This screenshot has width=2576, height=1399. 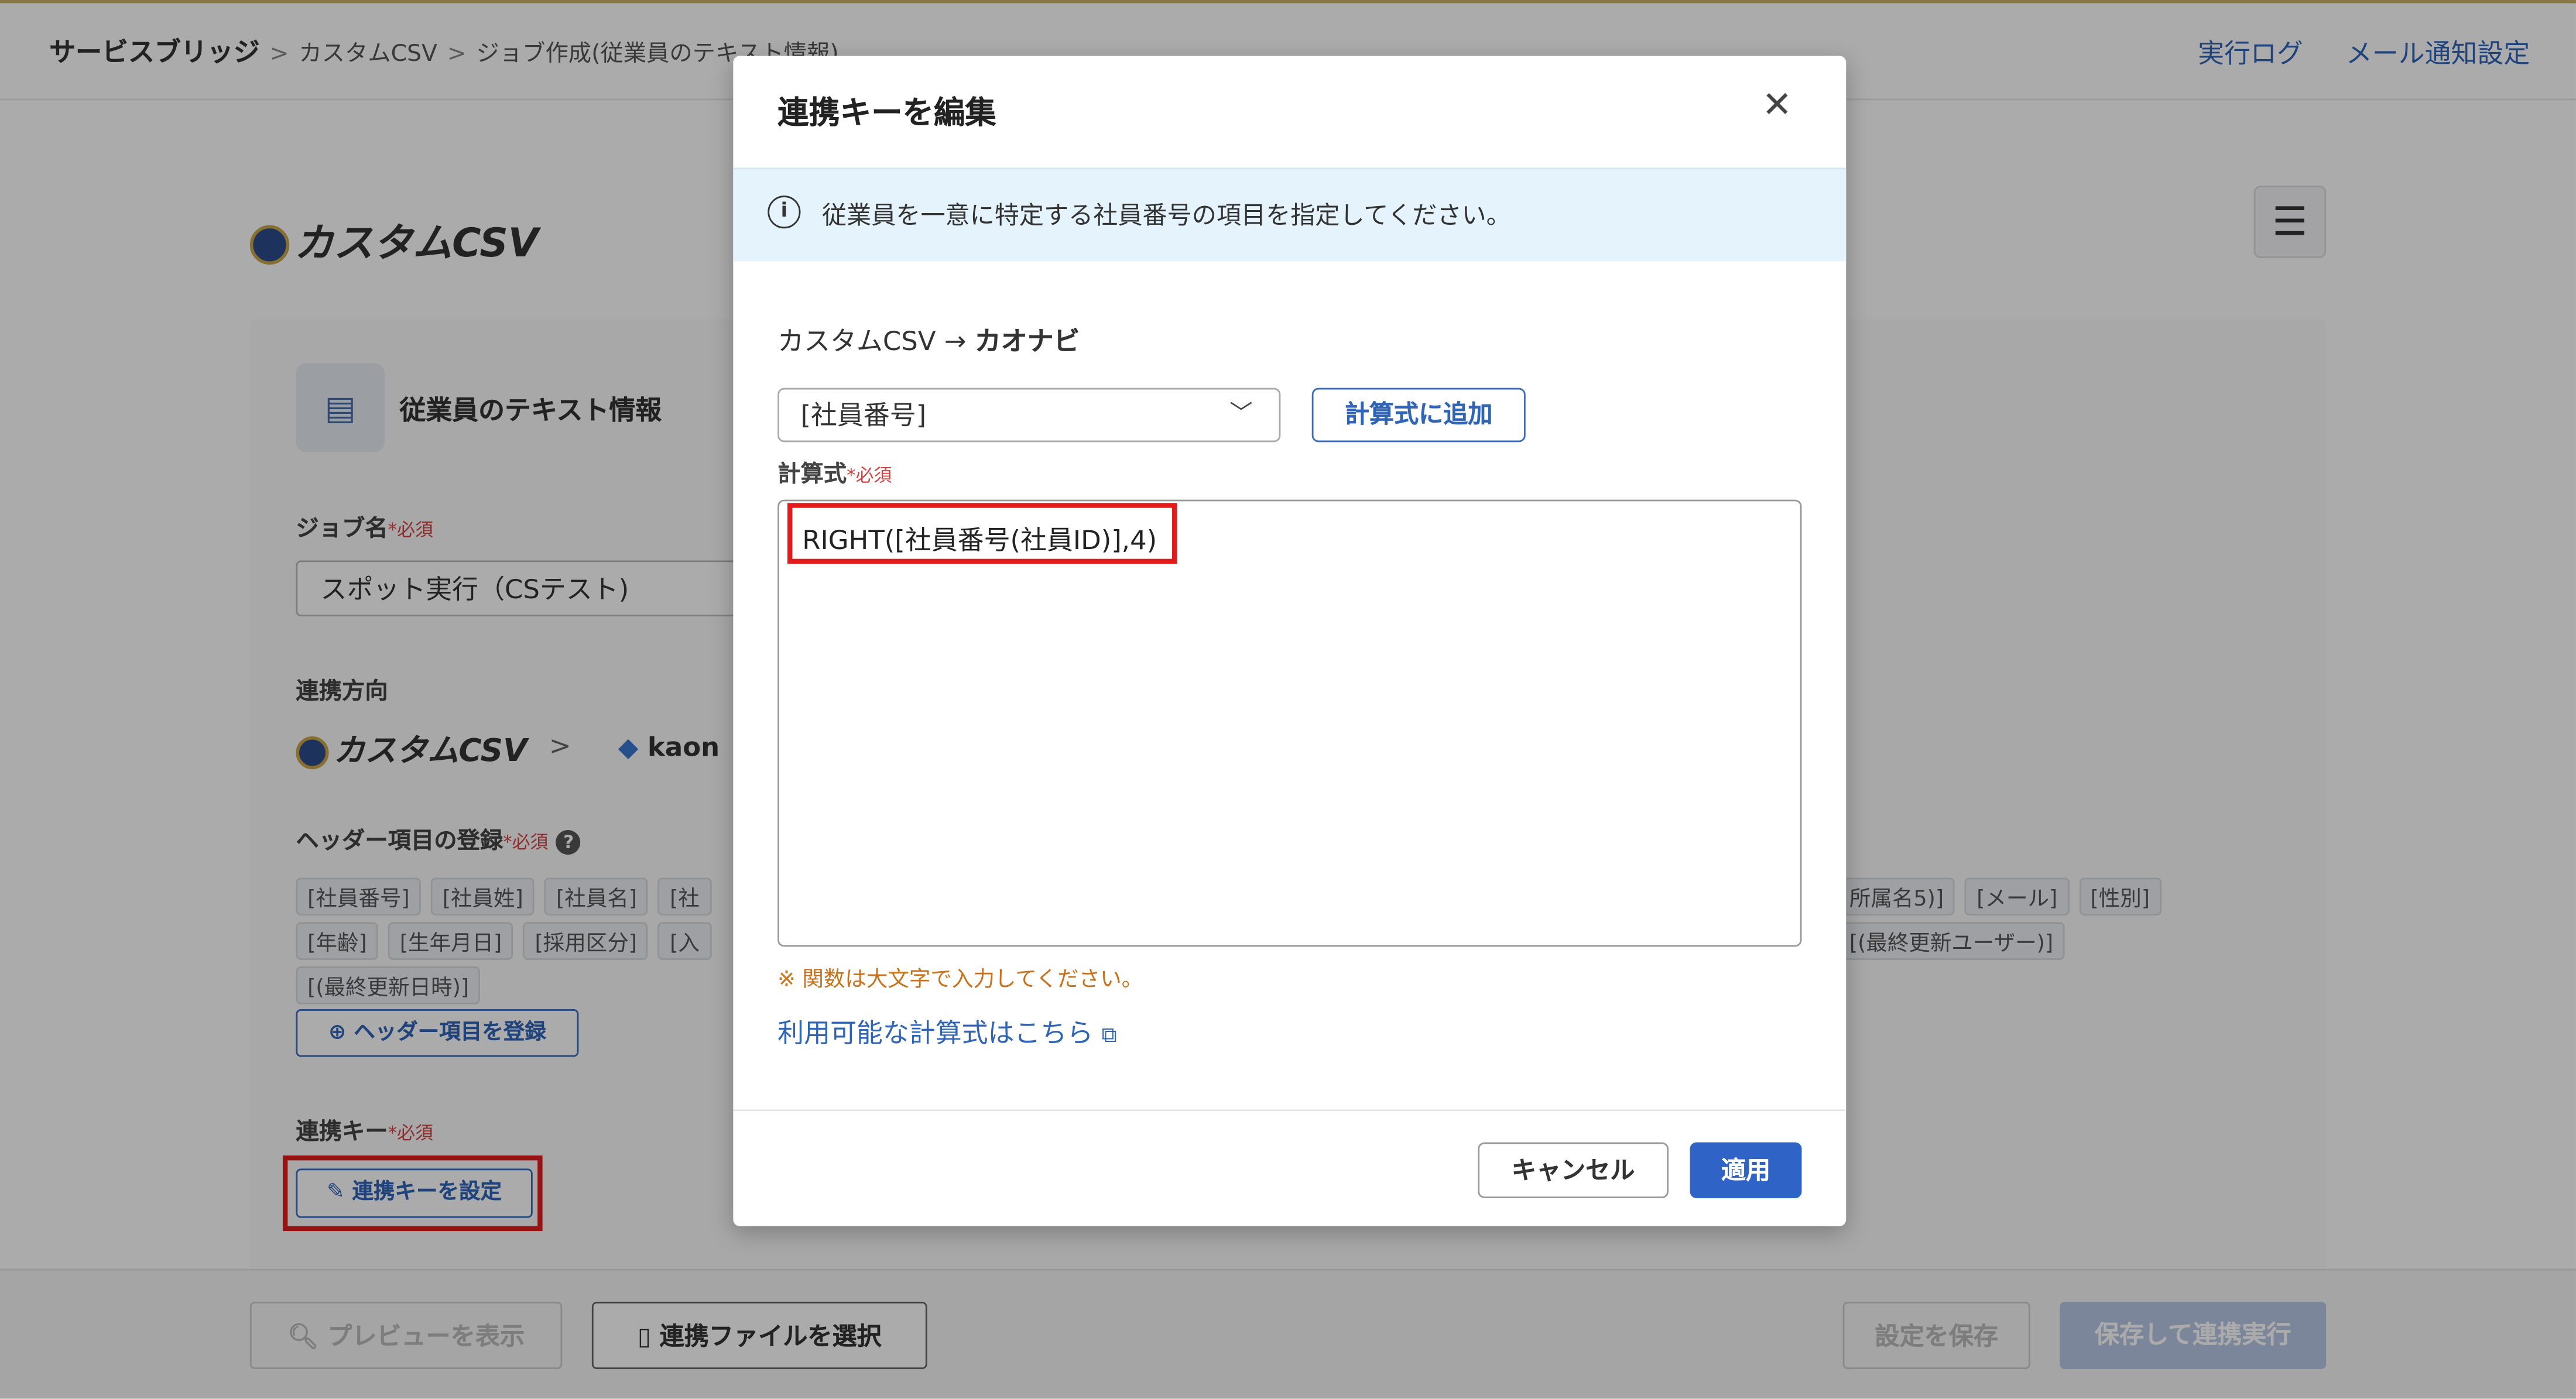 What do you see at coordinates (1746, 1170) in the screenshot?
I see `apply-button: 適用` at bounding box center [1746, 1170].